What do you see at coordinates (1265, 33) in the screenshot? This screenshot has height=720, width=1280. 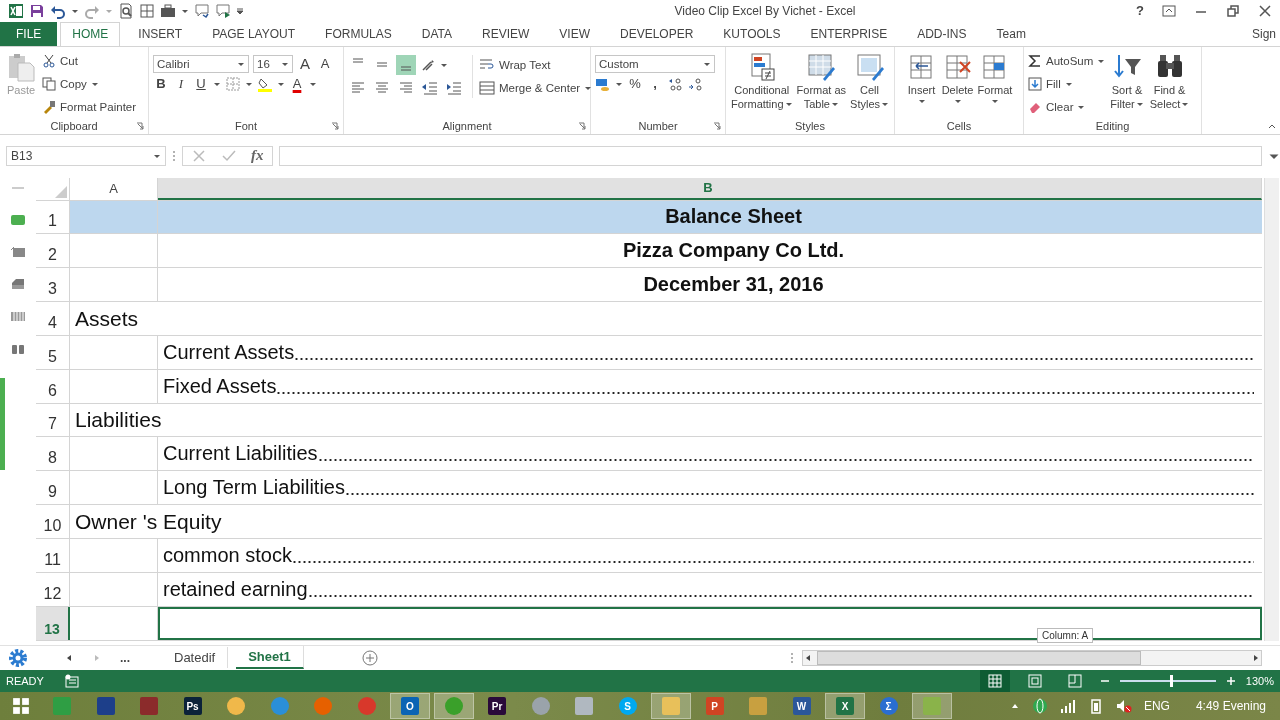 I see `sign-in-link: Sign` at bounding box center [1265, 33].